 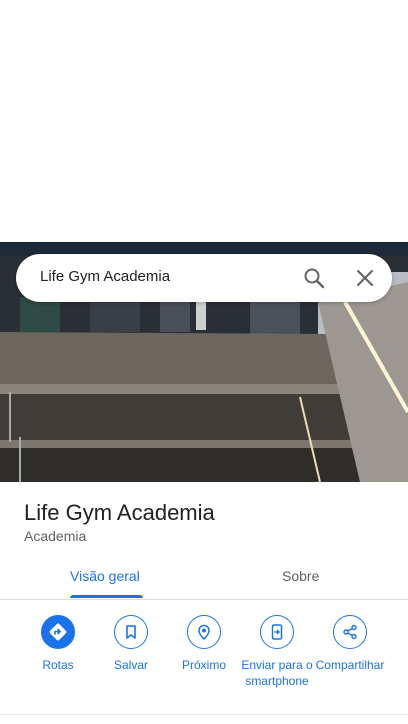 I want to click on send-to-phone-icon, so click(x=277, y=632).